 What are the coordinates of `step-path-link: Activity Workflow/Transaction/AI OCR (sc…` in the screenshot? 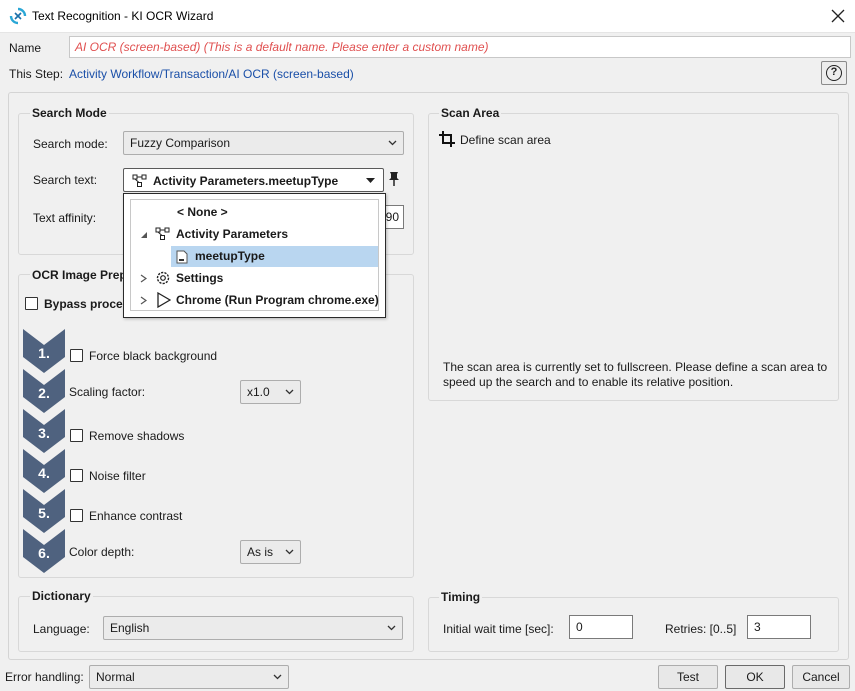 It's located at (211, 74).